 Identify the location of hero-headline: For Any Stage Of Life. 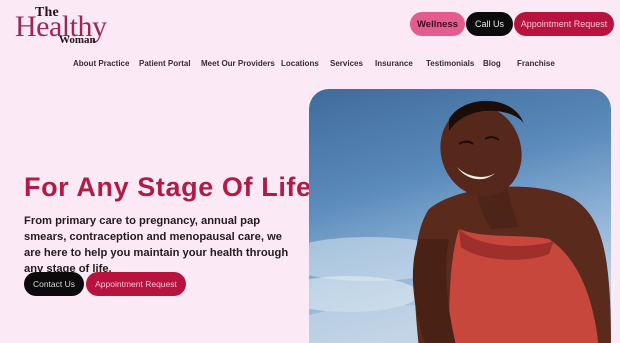
(168, 187).